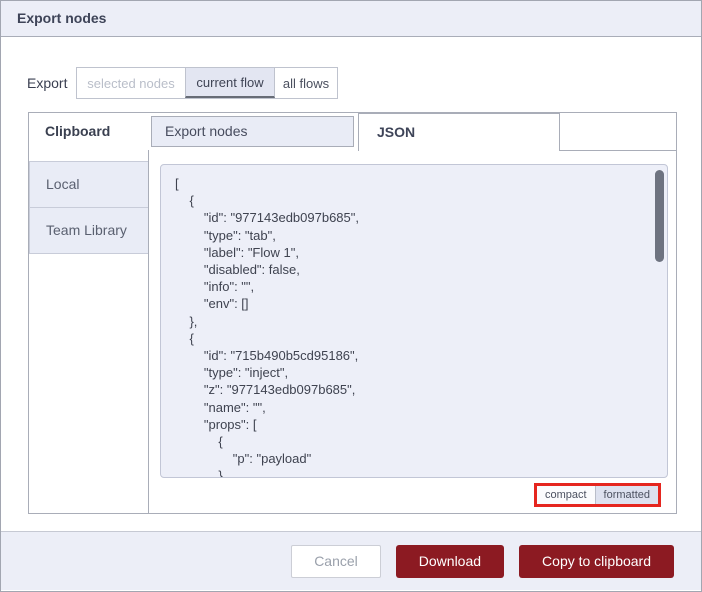 The width and height of the screenshot is (702, 592). Describe the element at coordinates (230, 83) in the screenshot. I see `option-current-flow: current flow` at that location.